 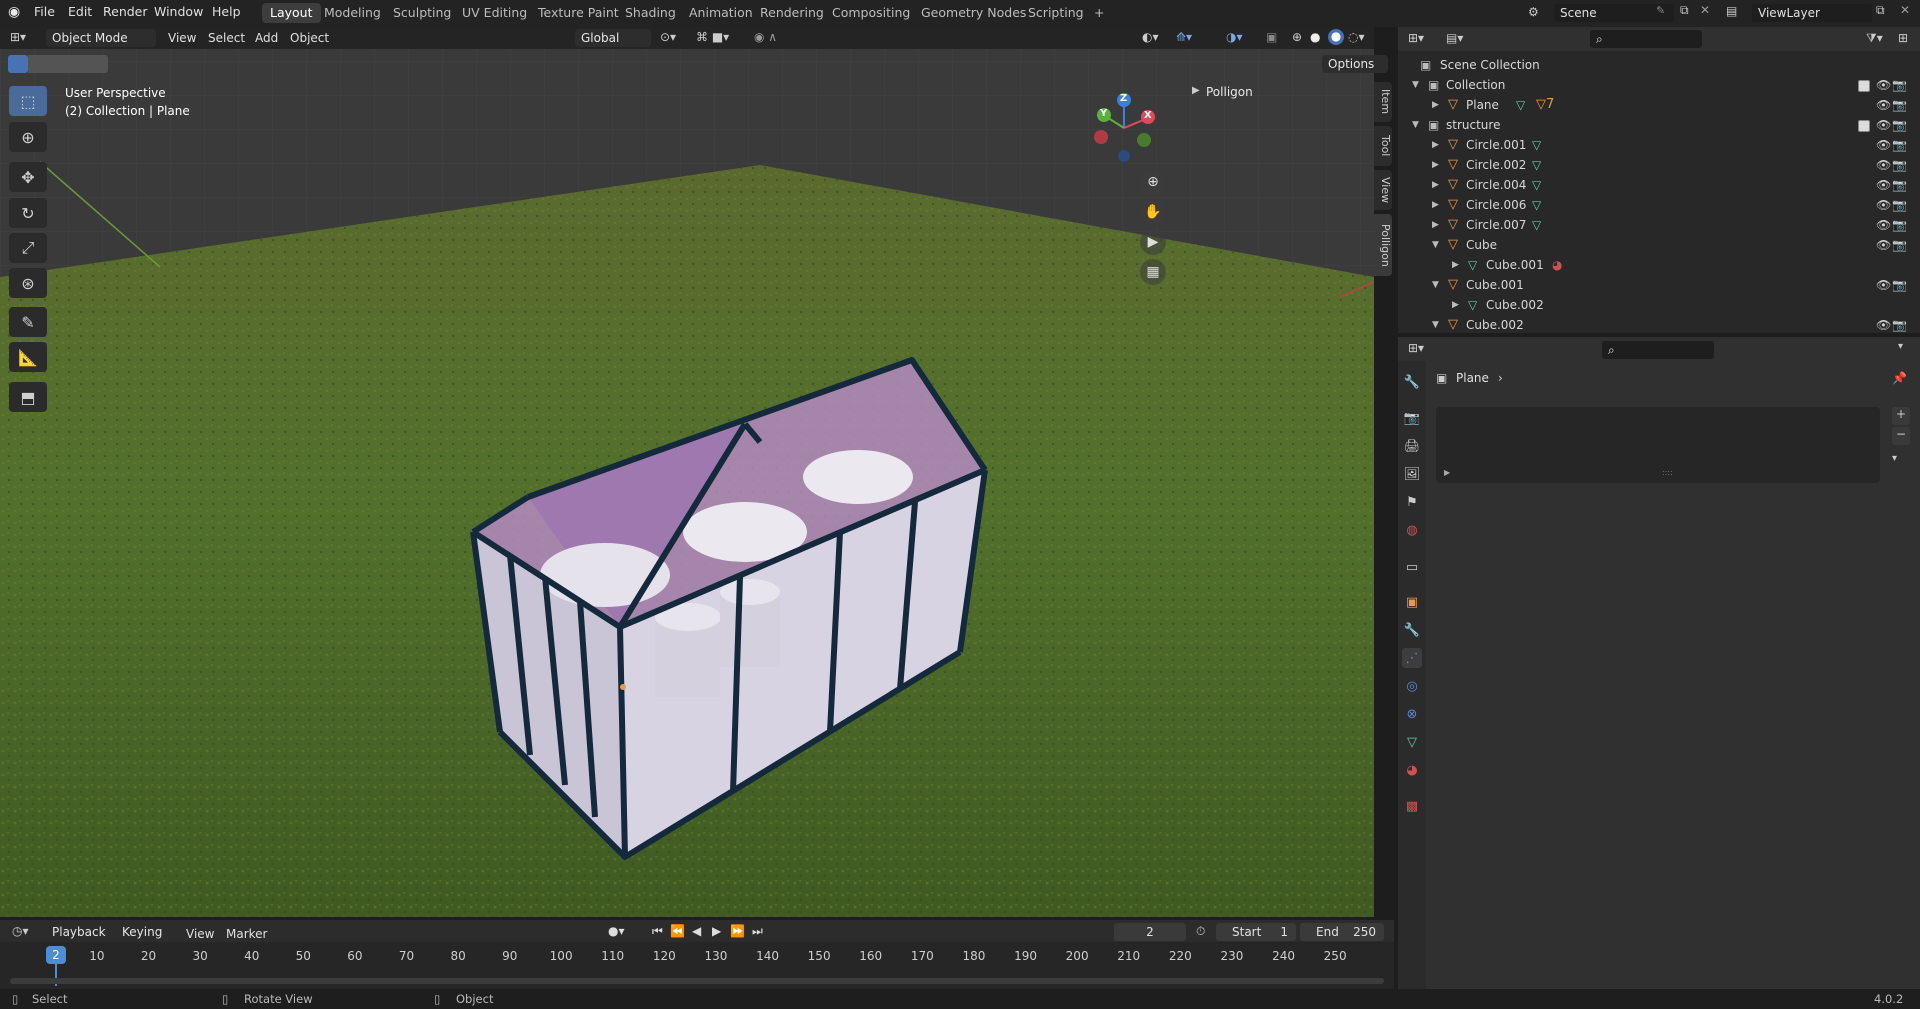 I want to click on shading-rendered-icon: ◌▾, so click(x=1356, y=37).